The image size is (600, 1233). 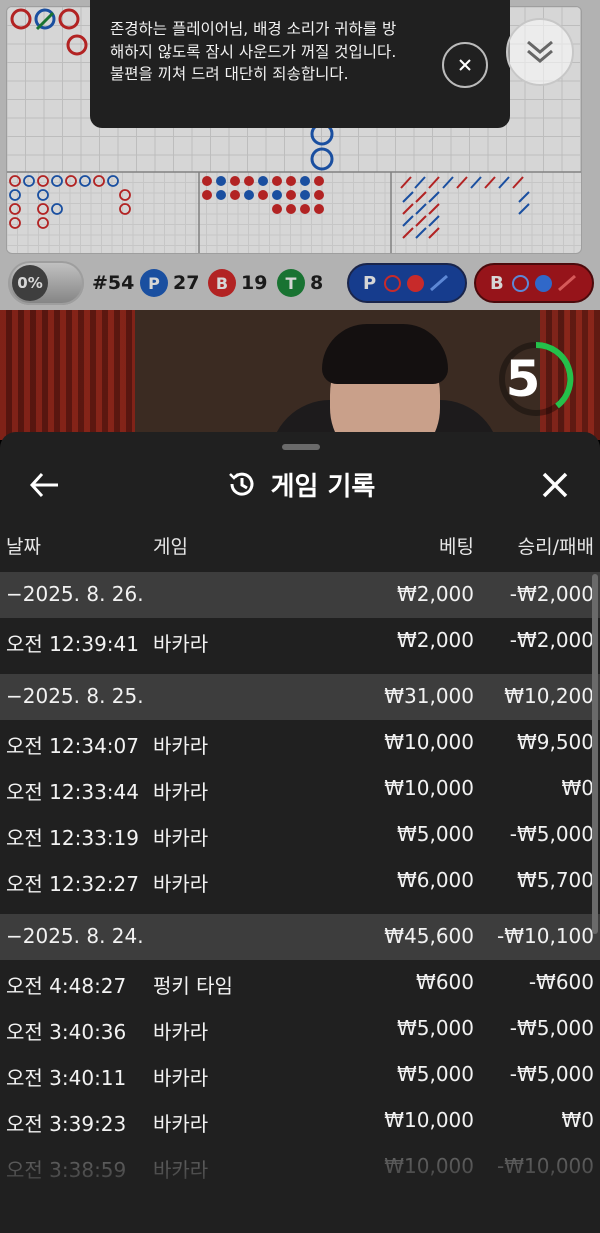 What do you see at coordinates (456, 547) in the screenshot?
I see `column-bet: 베팅` at bounding box center [456, 547].